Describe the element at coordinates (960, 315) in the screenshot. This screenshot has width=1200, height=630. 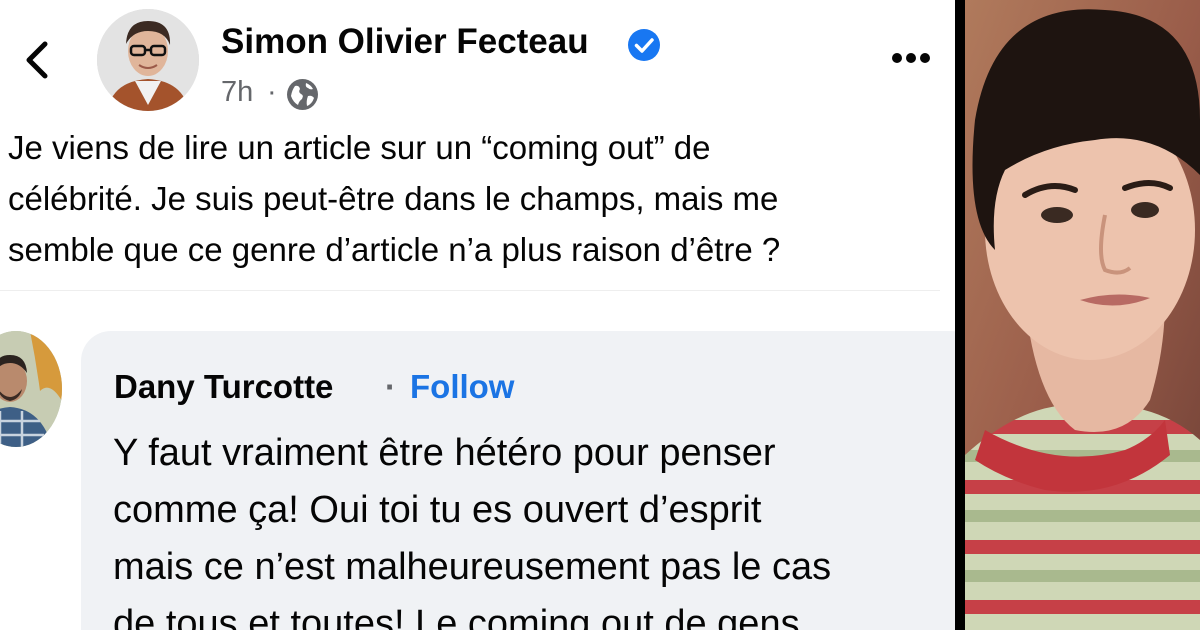
I see `vertical-divider` at that location.